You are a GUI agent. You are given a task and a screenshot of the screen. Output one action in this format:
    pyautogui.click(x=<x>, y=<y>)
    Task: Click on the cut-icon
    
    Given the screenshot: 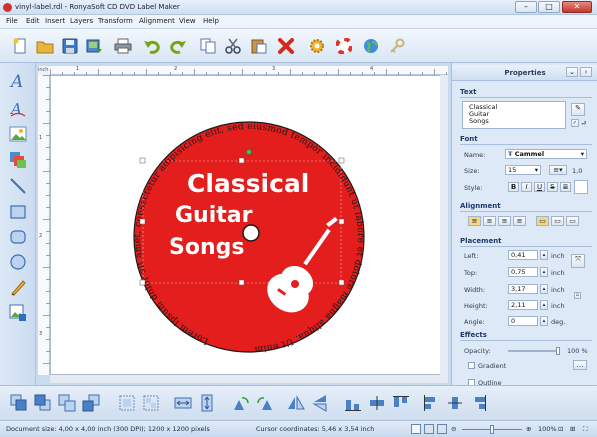 What is the action you would take?
    pyautogui.click(x=233, y=46)
    